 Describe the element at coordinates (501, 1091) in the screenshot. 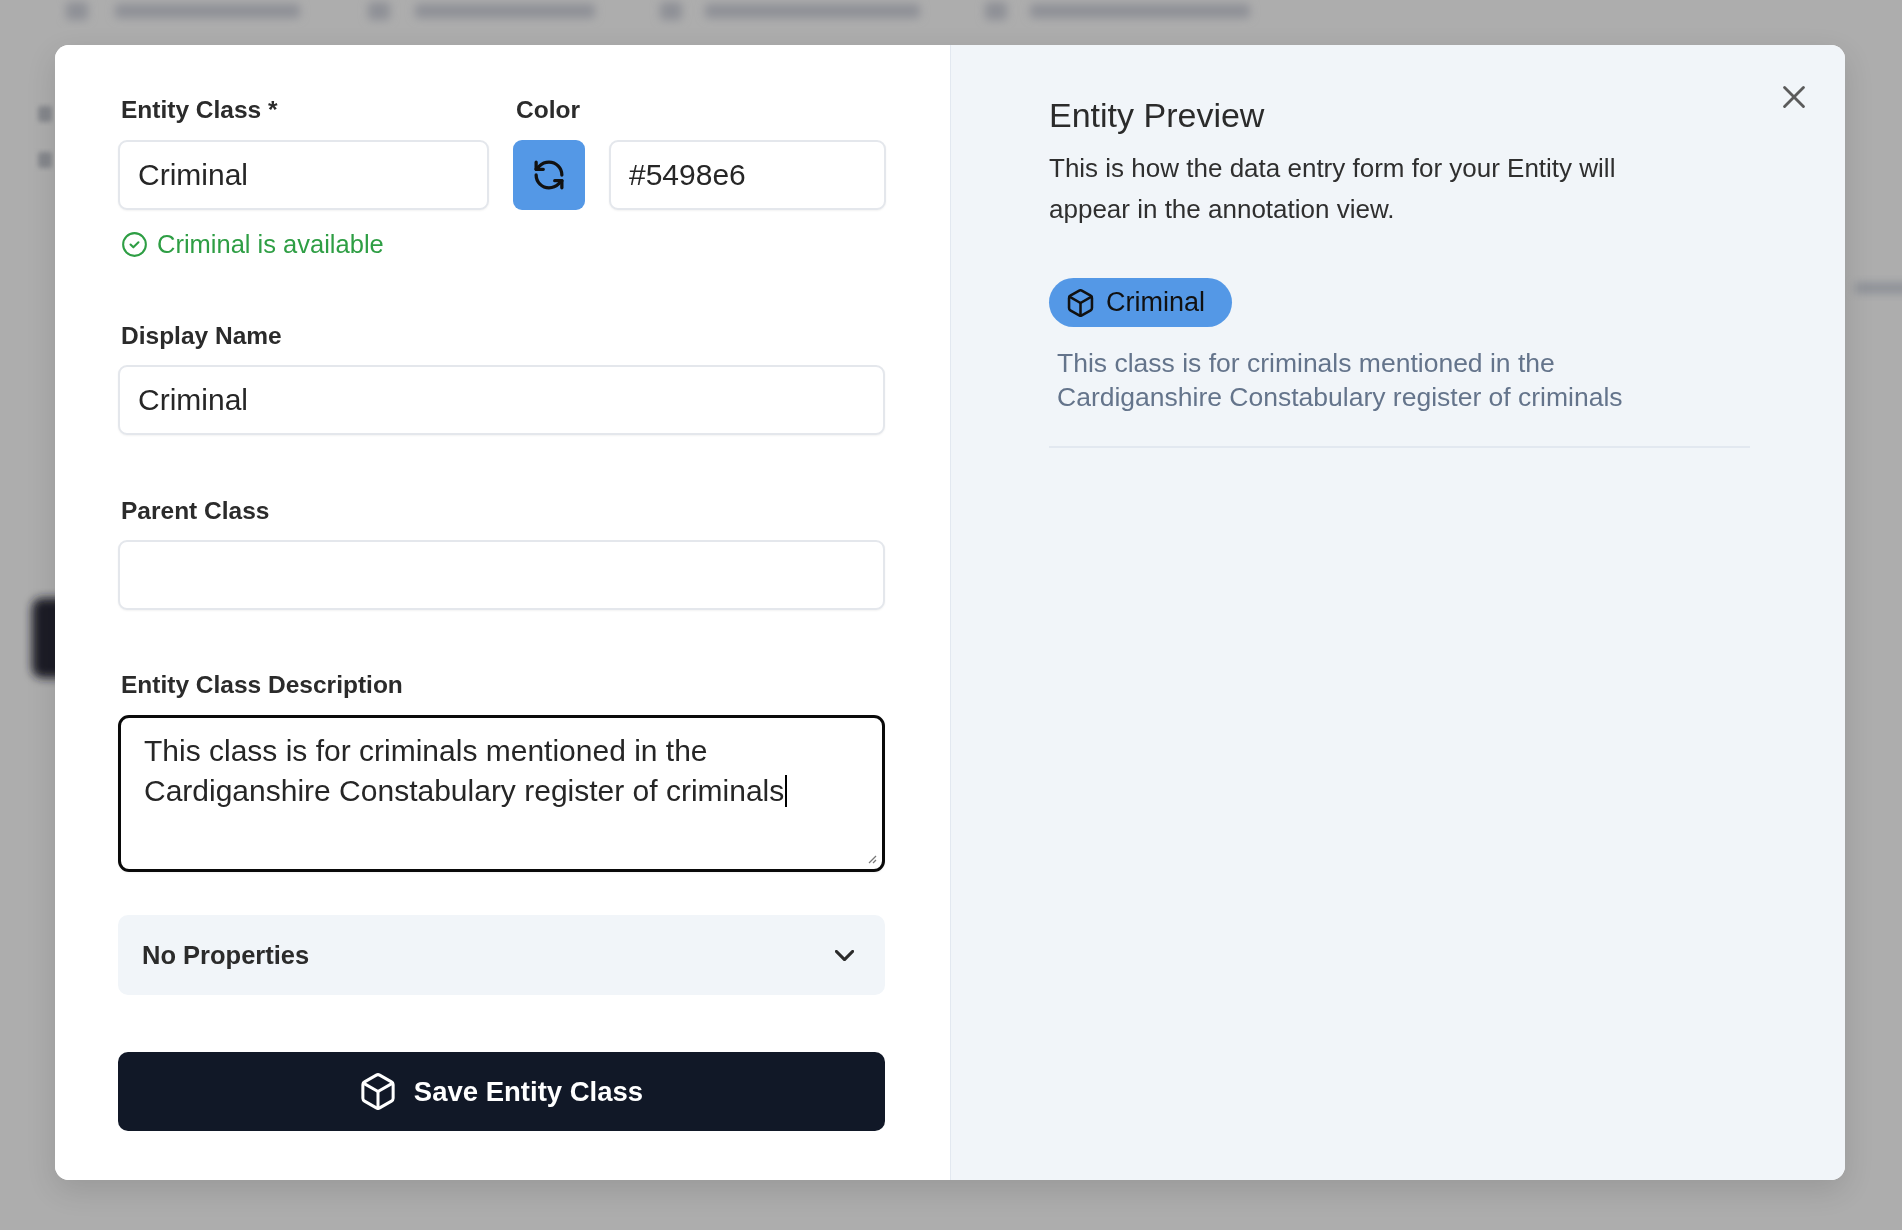

I see `save-button: Save Entity Class` at that location.